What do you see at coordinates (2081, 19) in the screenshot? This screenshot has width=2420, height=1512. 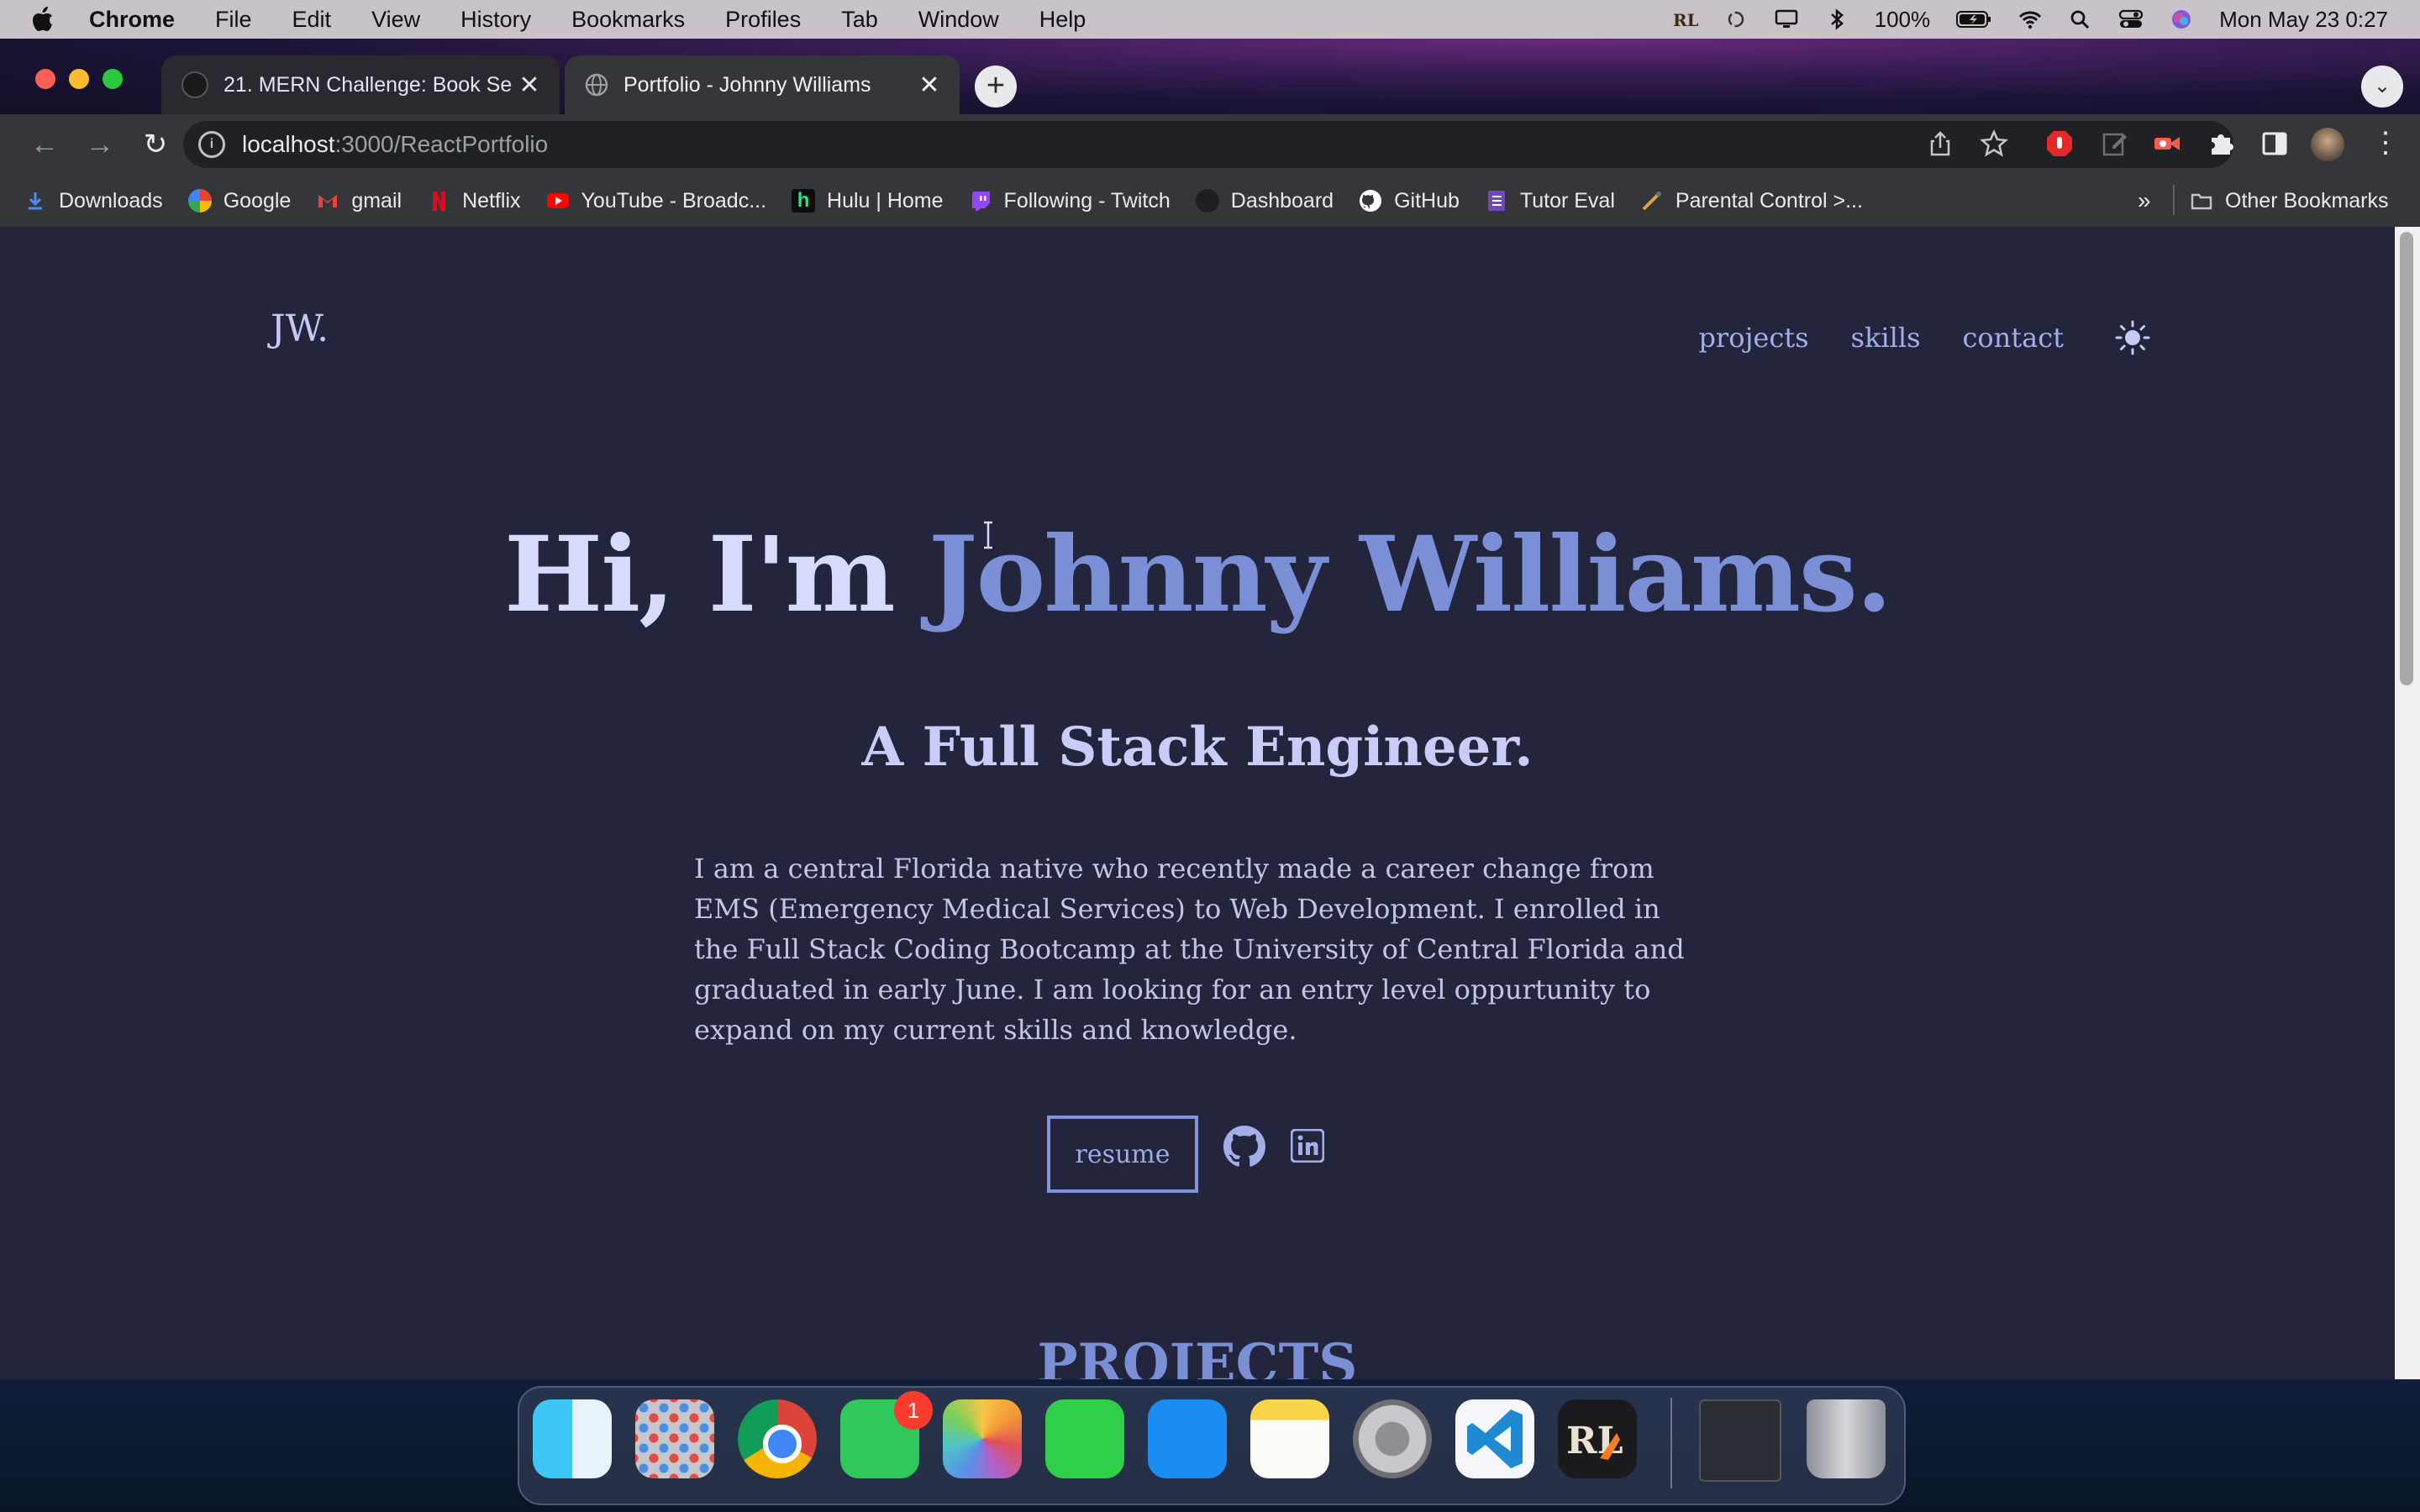 I see `spotlight-search-icon` at bounding box center [2081, 19].